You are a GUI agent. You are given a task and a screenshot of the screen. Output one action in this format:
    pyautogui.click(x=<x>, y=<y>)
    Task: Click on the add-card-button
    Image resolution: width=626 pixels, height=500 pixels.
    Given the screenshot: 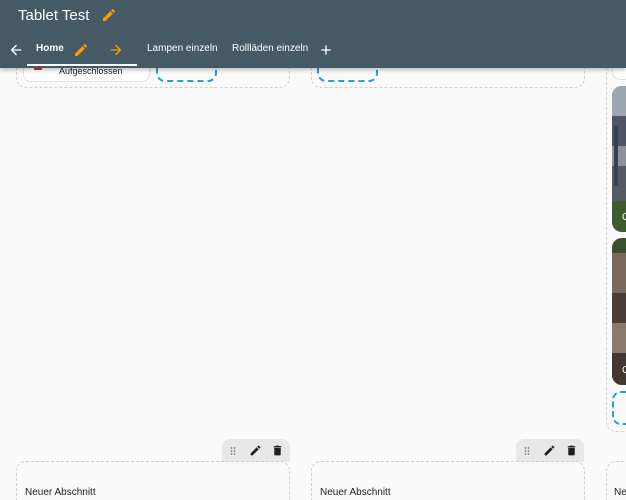 What is the action you would take?
    pyautogui.click(x=619, y=408)
    